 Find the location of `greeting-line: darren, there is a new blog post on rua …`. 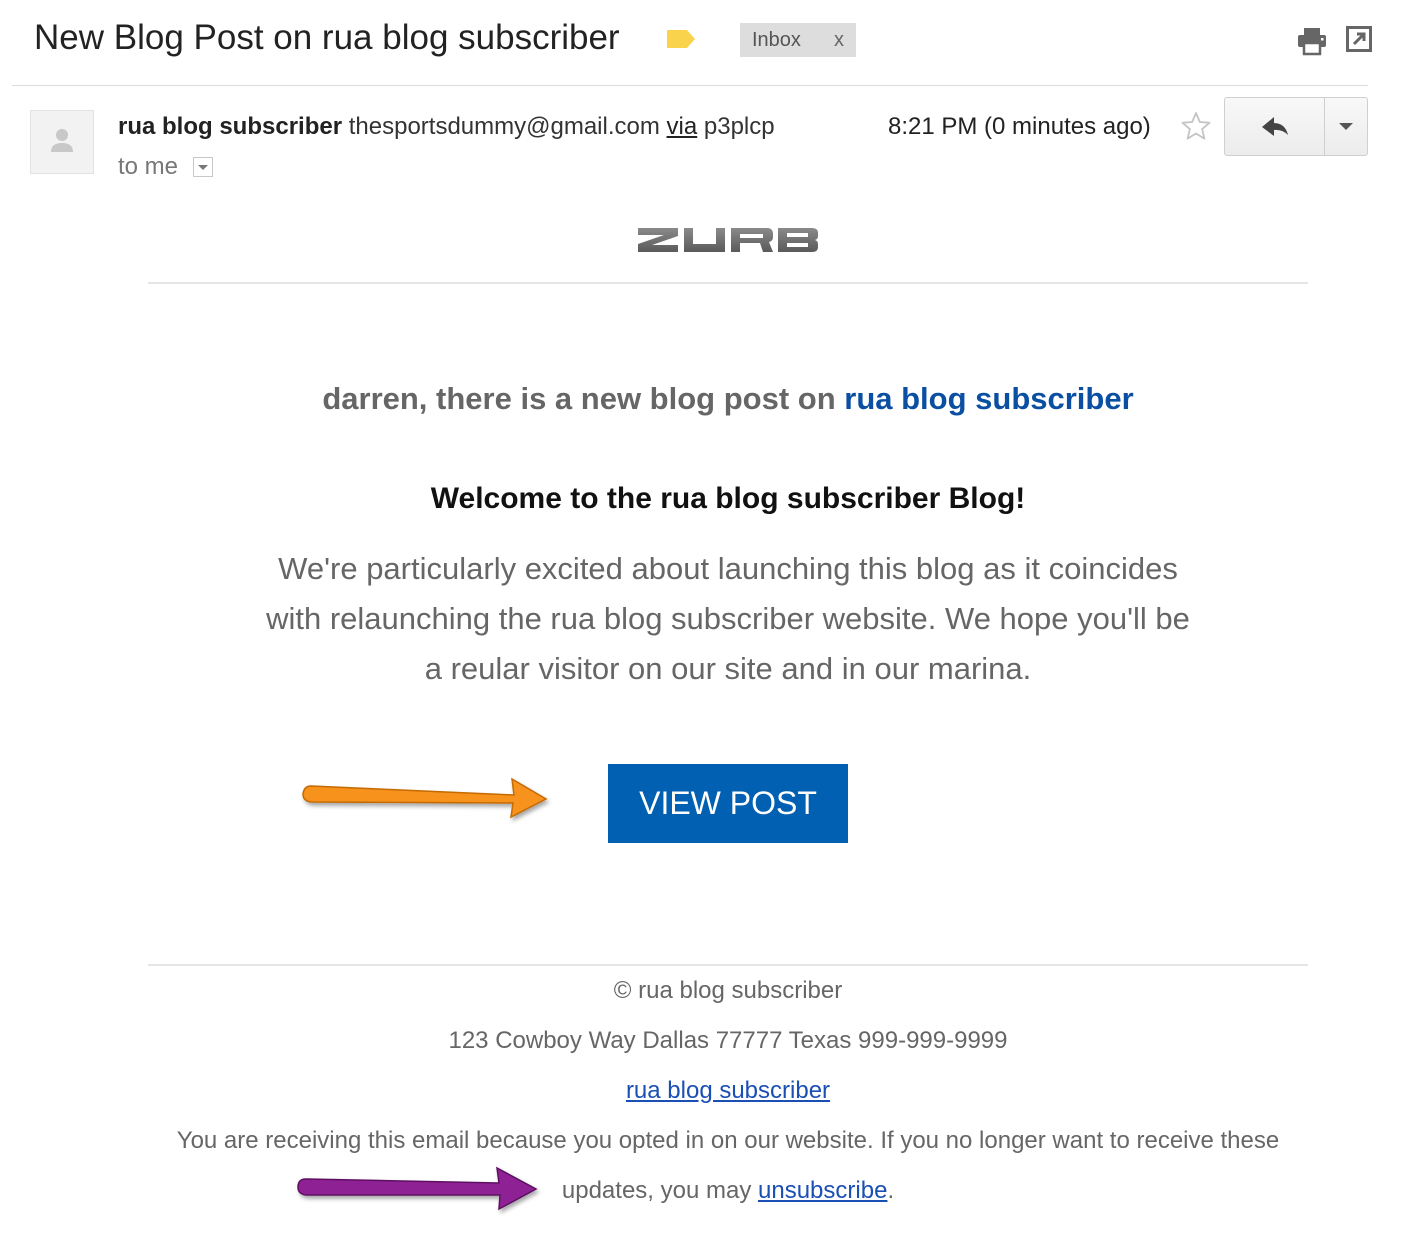

greeting-line: darren, there is a new blog post on rua … is located at coordinates (728, 399).